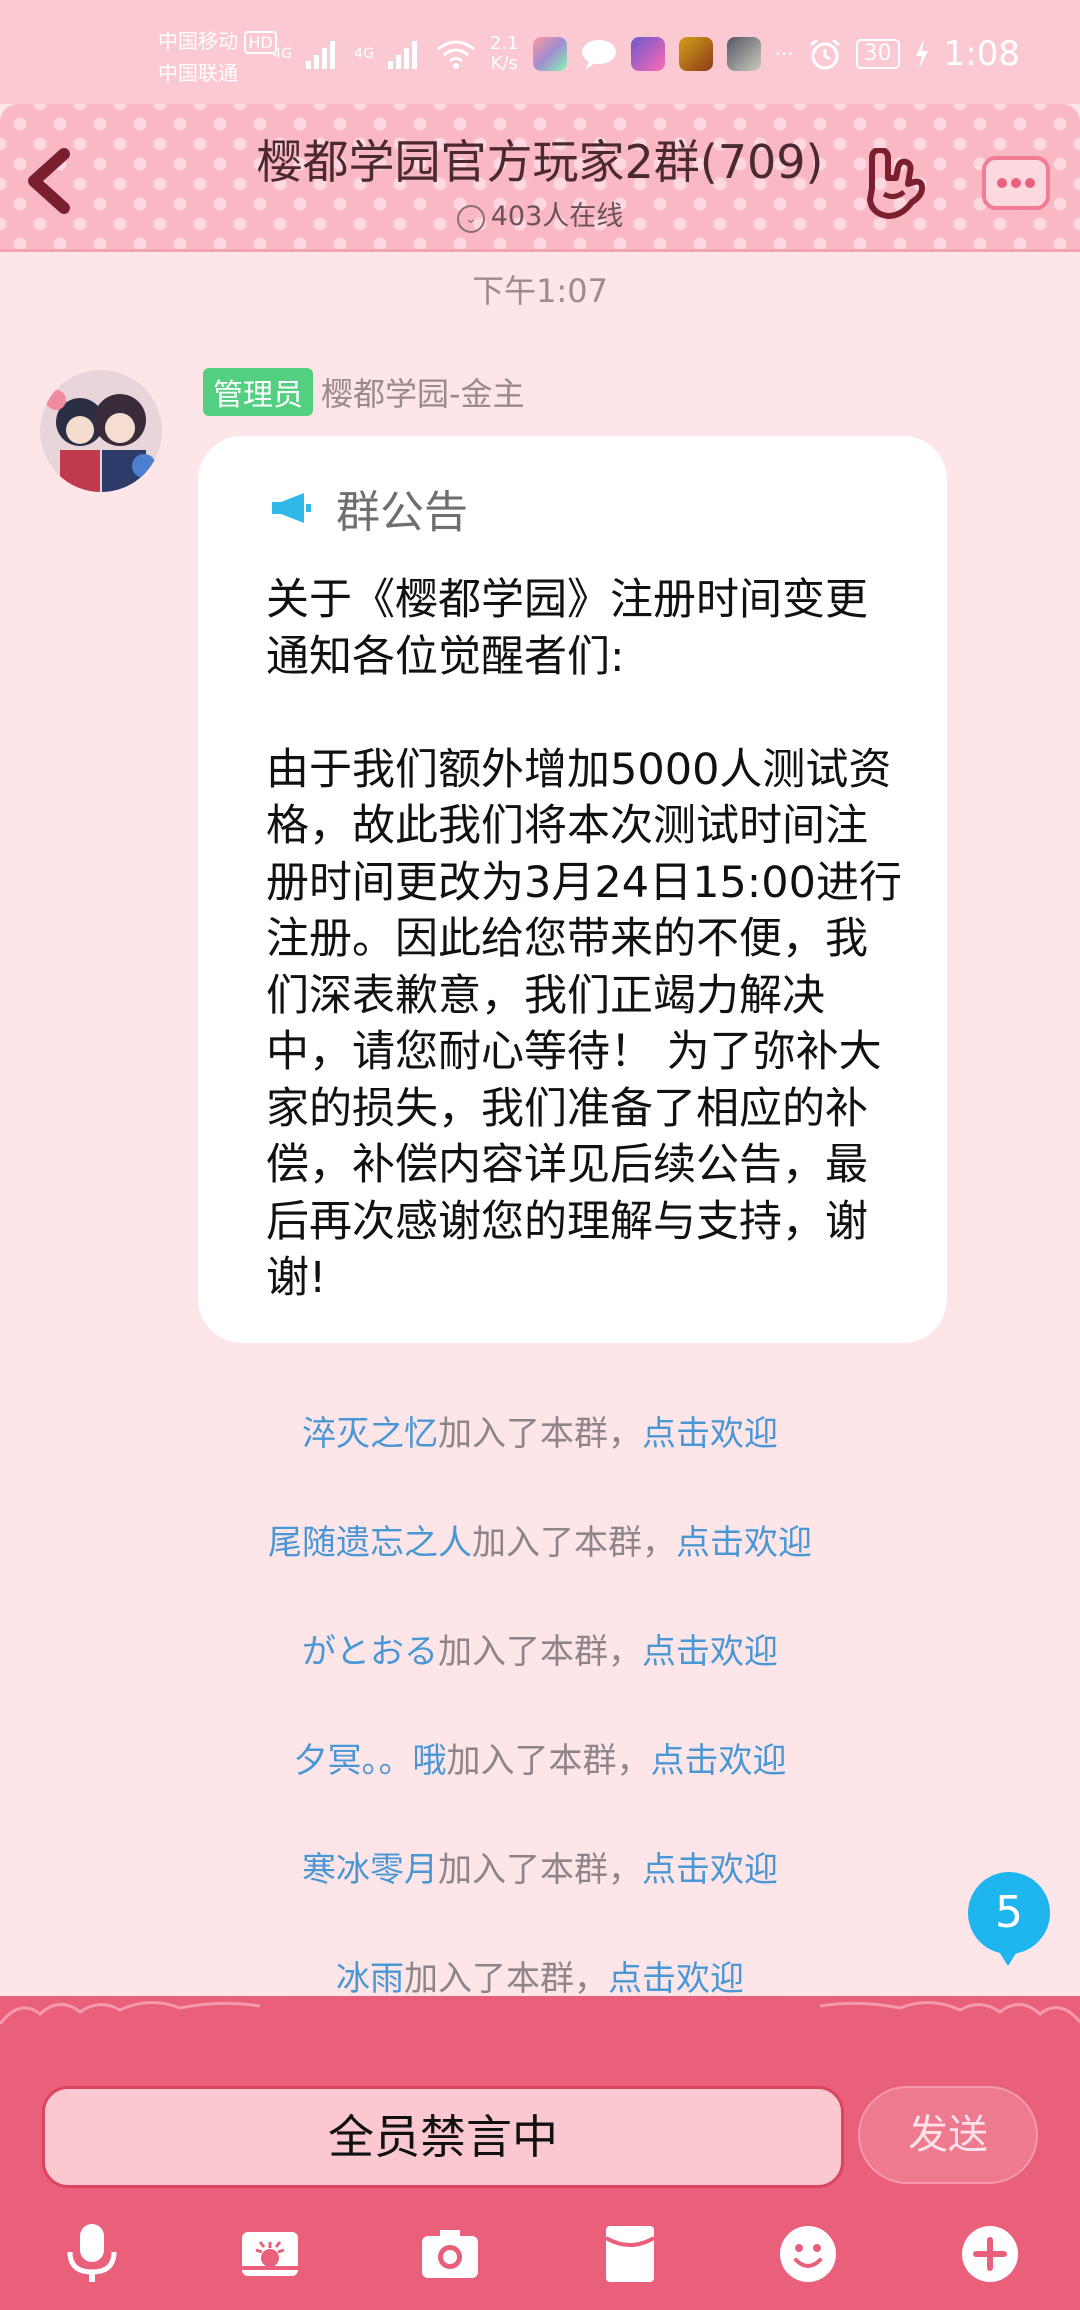  I want to click on announcement-header: 群公告, so click(369, 508).